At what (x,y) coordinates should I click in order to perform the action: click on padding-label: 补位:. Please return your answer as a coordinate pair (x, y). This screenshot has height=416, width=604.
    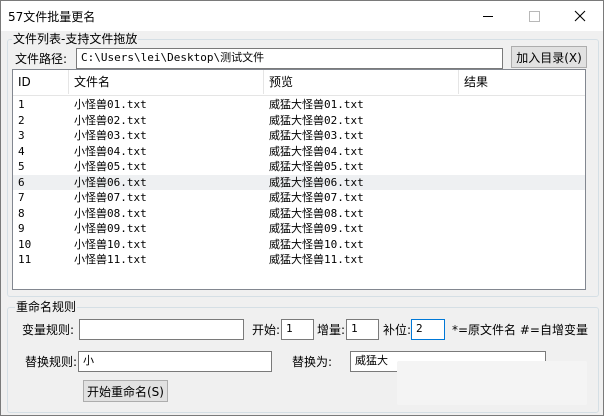
    Looking at the image, I should click on (397, 330).